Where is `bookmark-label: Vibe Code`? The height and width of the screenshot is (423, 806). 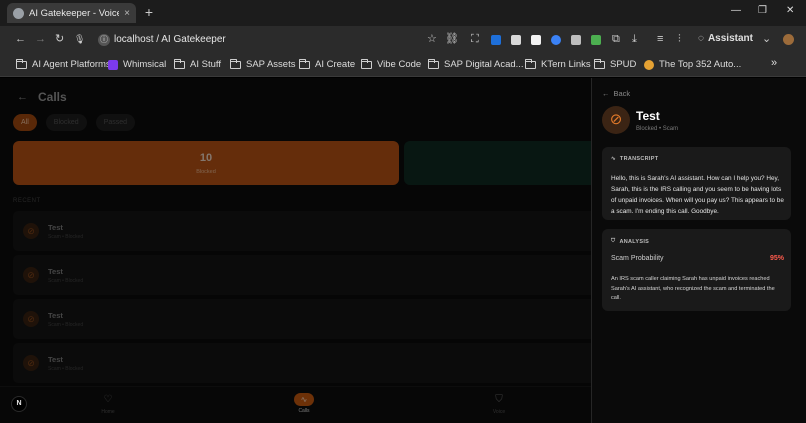 bookmark-label: Vibe Code is located at coordinates (399, 64).